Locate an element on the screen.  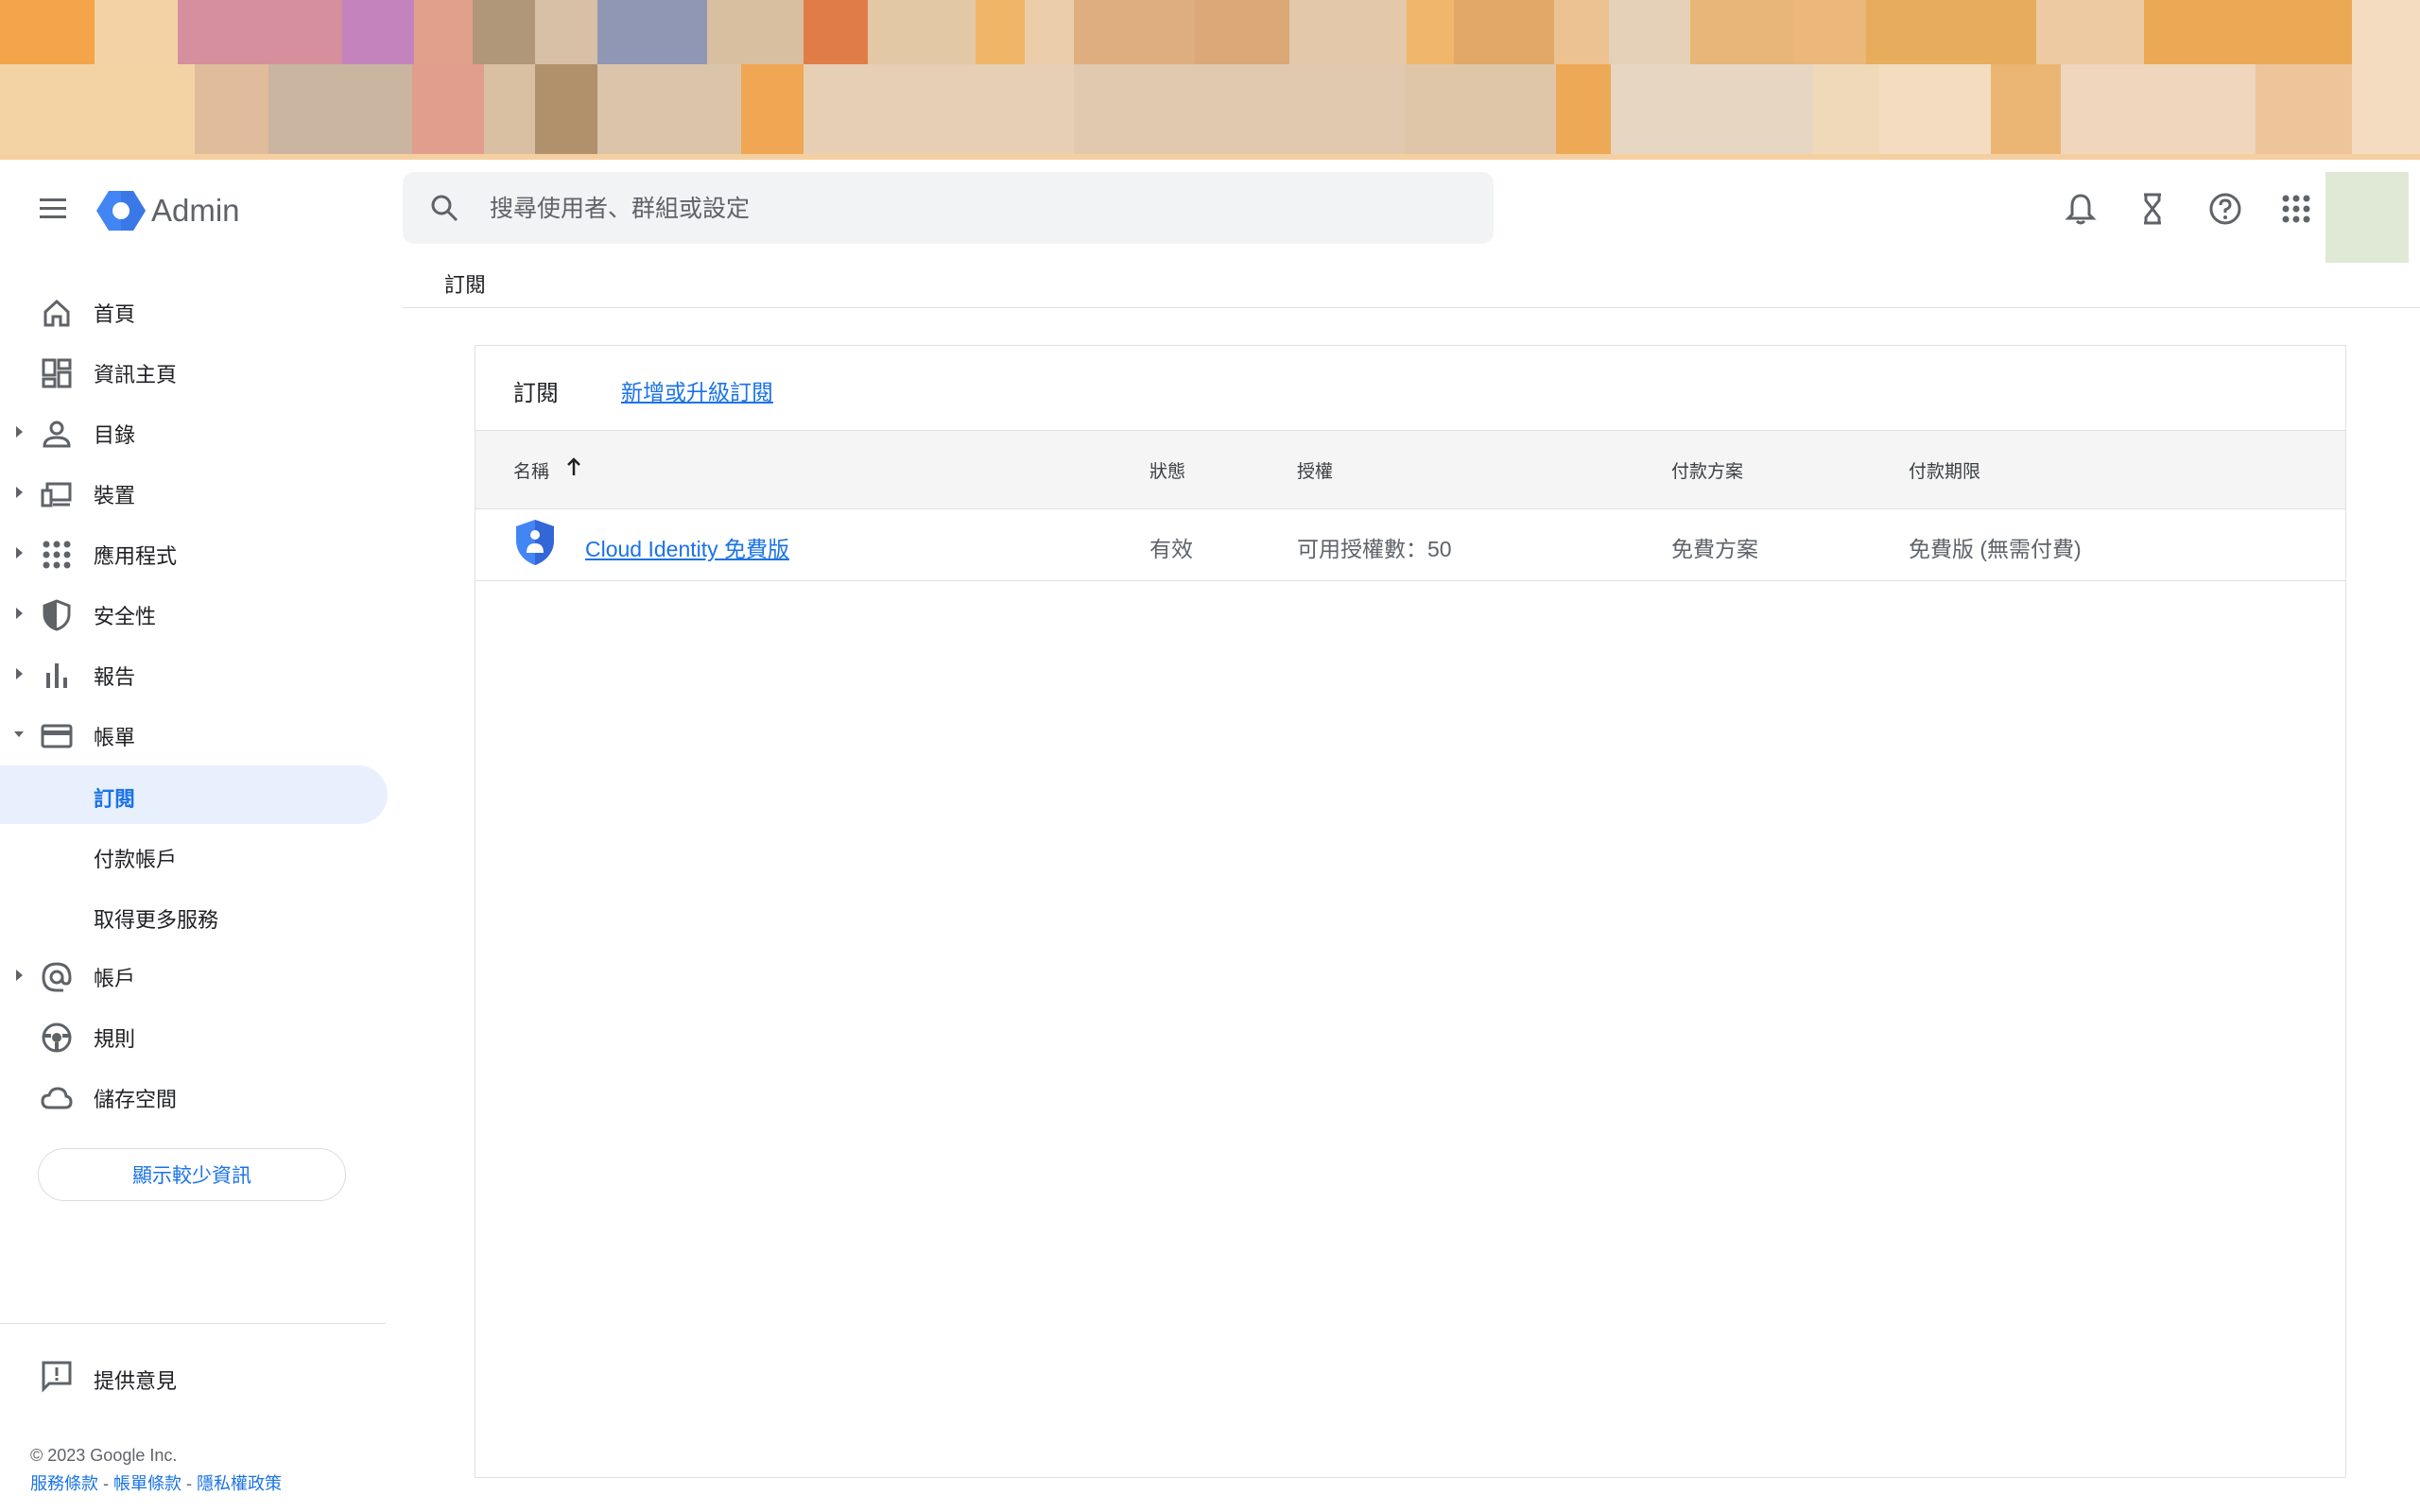
sidebar-item-security: 安全性 is located at coordinates (194, 613).